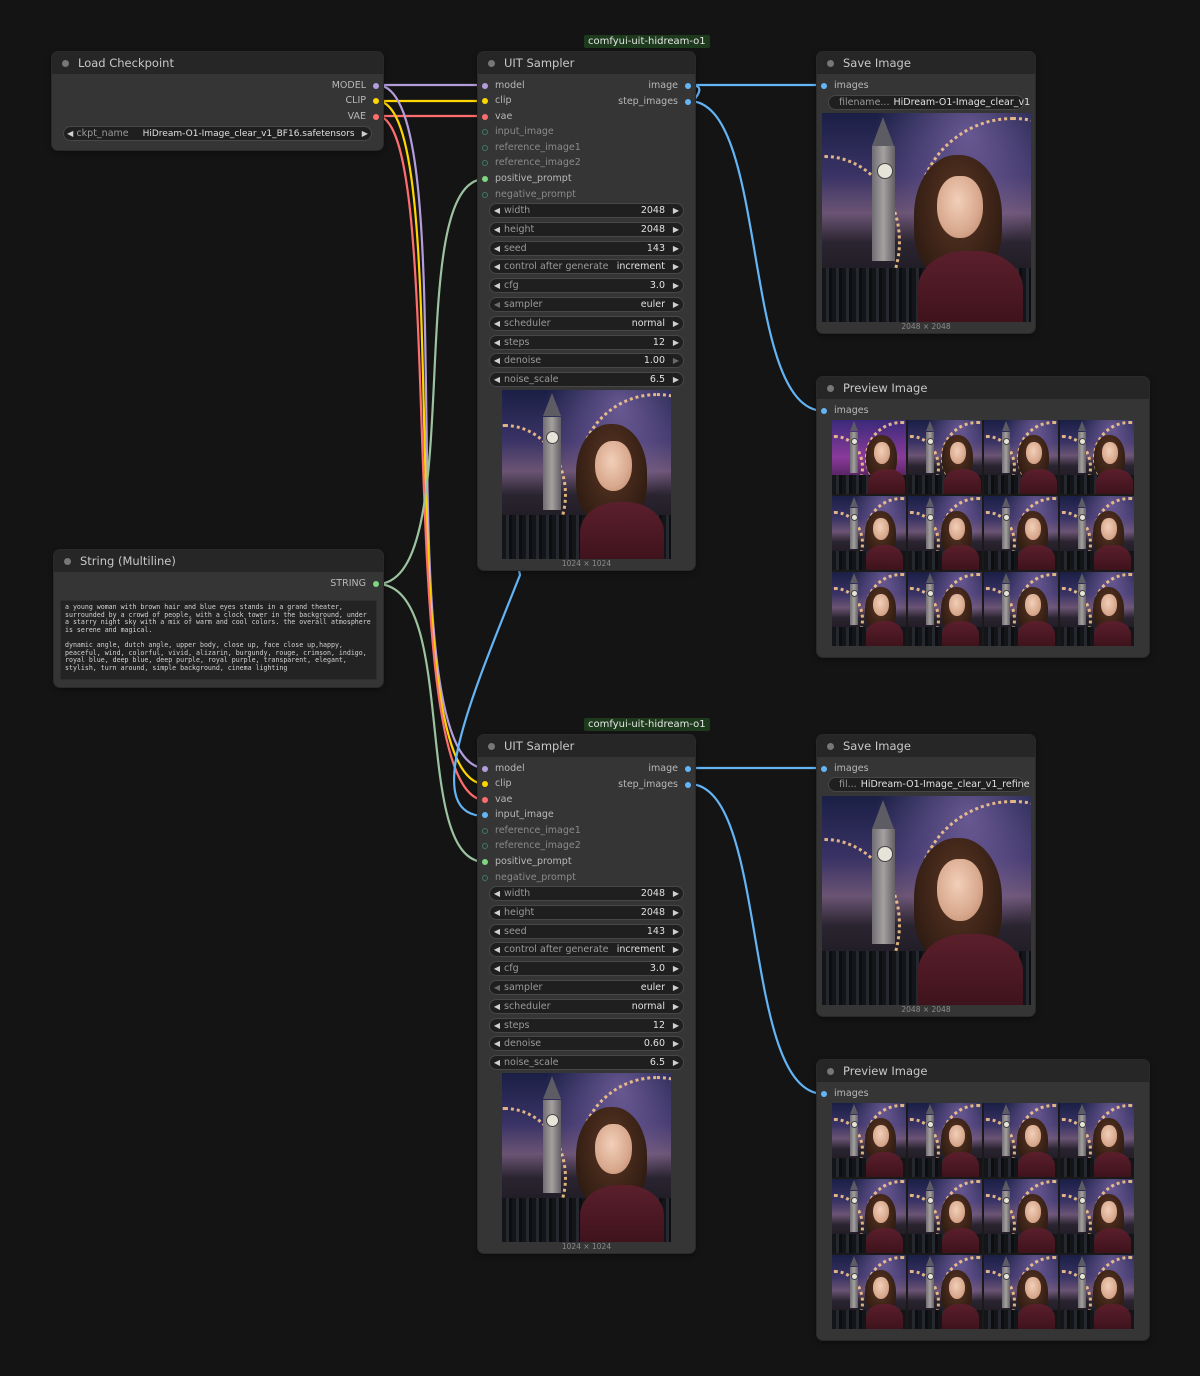  Describe the element at coordinates (983, 1200) in the screenshot. I see `preview-image-node-2: Preview Image images` at that location.